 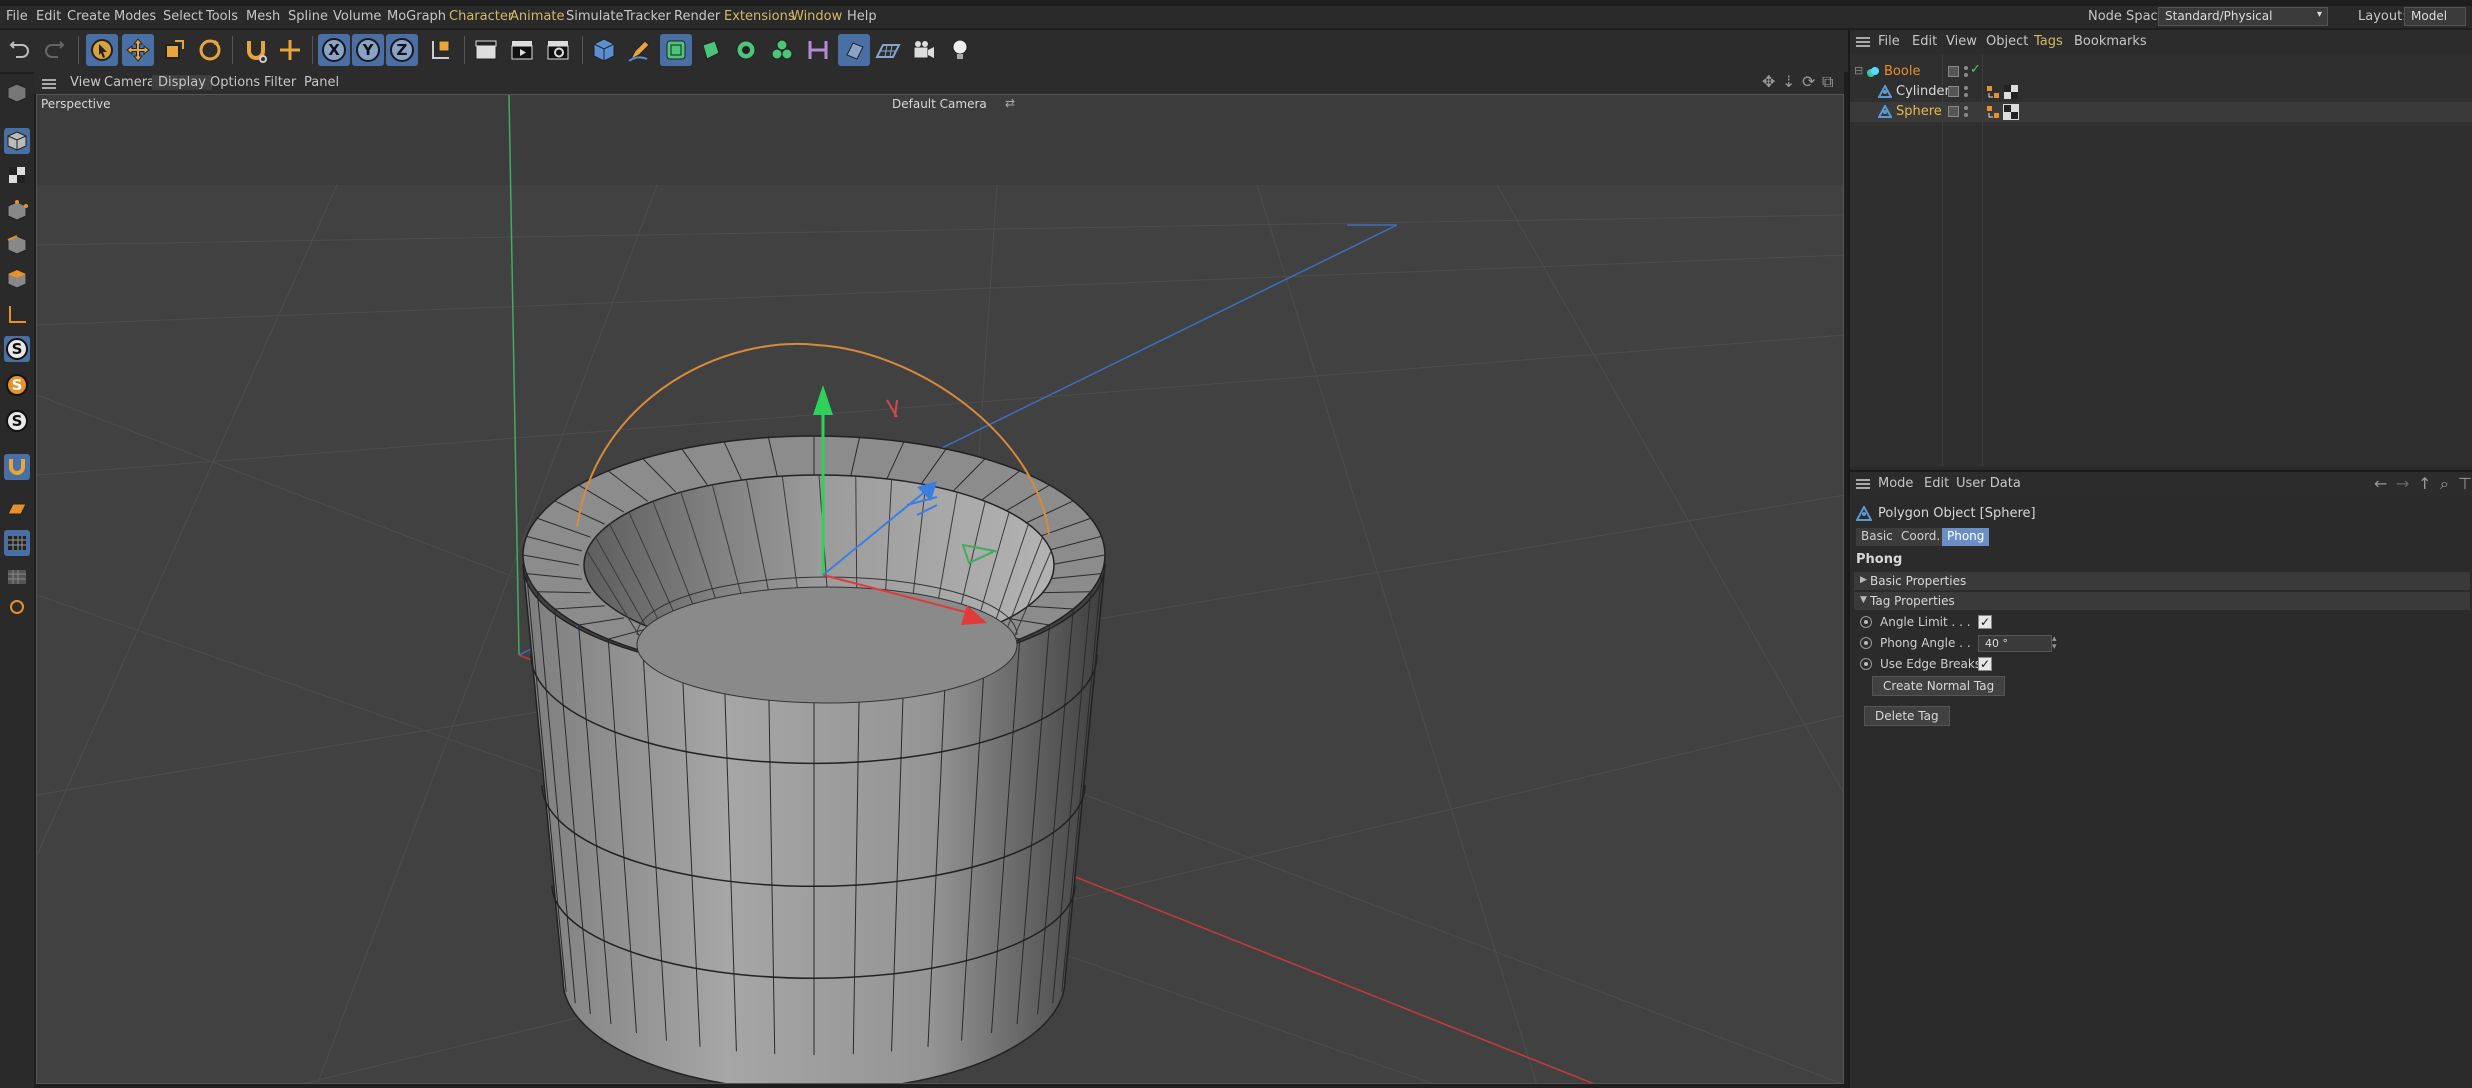 I want to click on am-menu-mode: Mode, so click(x=1895, y=483).